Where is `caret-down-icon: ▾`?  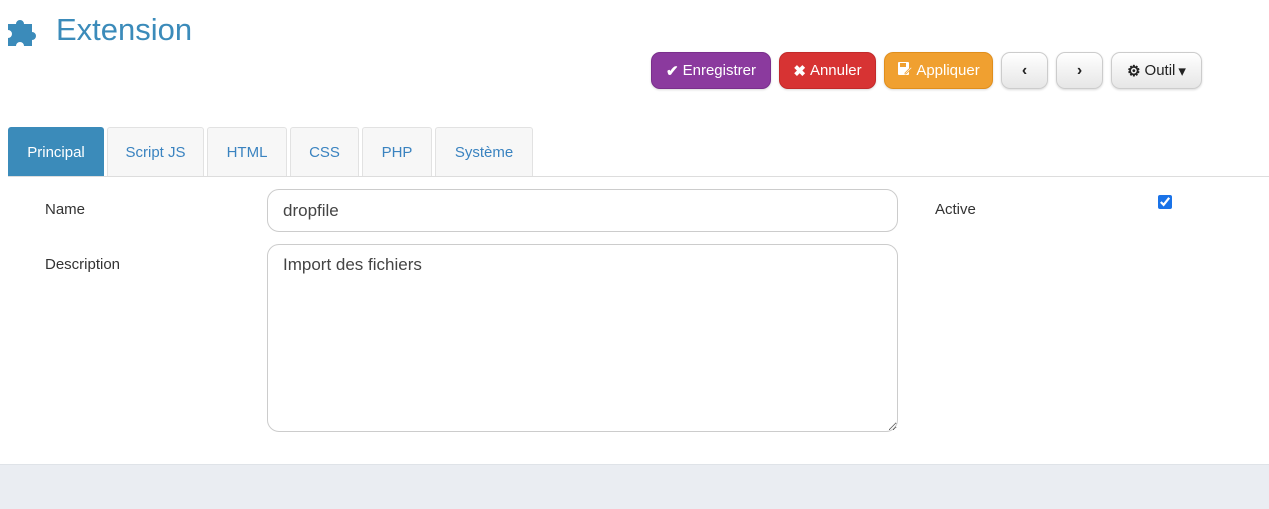 caret-down-icon: ▾ is located at coordinates (1182, 71).